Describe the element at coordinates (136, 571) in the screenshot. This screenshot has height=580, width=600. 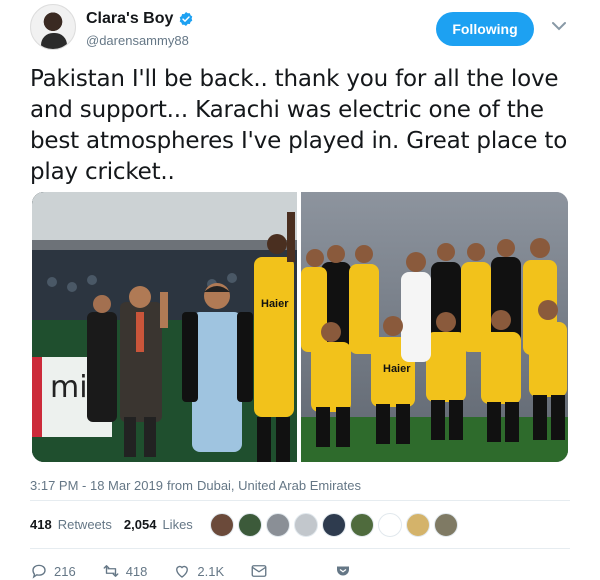
I see `retweet-count: 418` at that location.